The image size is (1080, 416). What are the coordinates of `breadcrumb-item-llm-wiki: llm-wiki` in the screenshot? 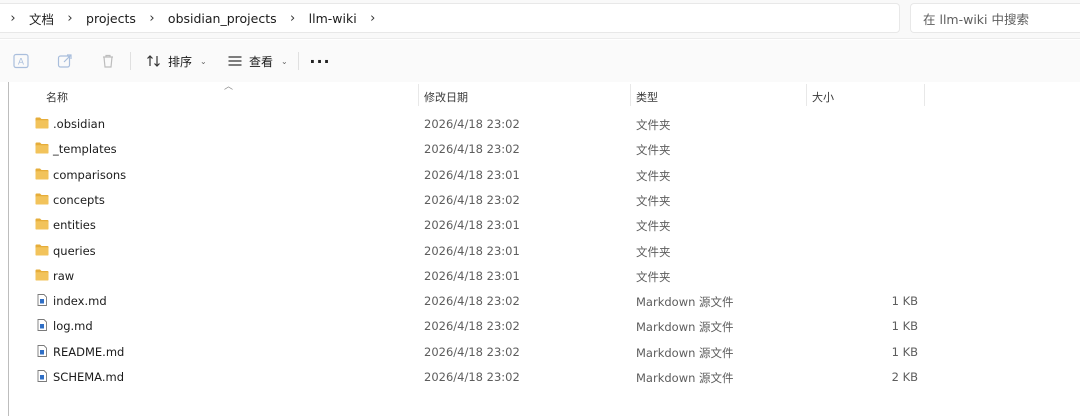 It's located at (333, 18).